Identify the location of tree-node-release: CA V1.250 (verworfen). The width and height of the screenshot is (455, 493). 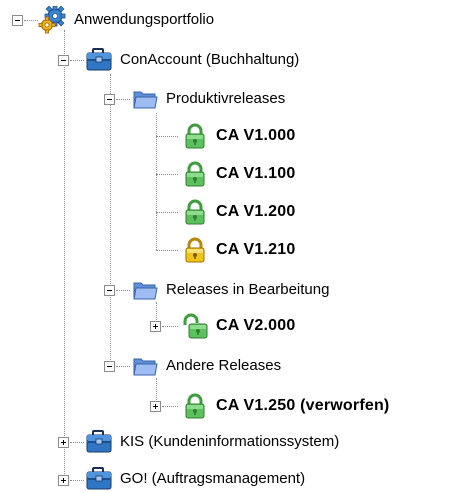
(285, 406).